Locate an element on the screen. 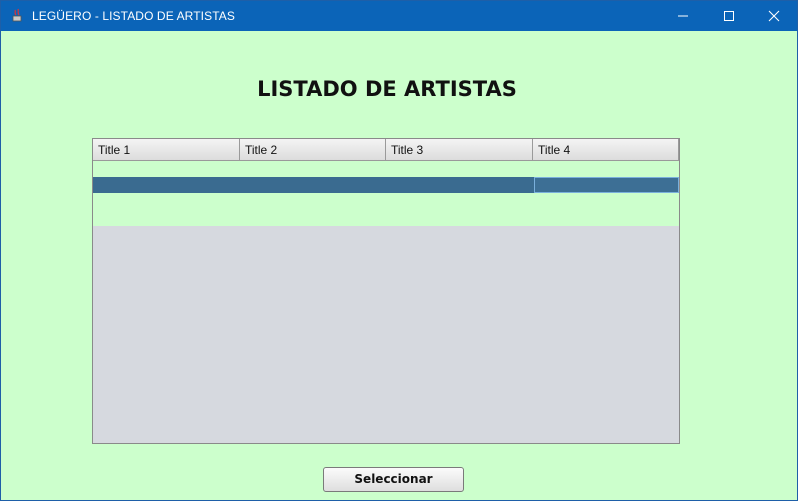 This screenshot has width=798, height=501. close-icon is located at coordinates (774, 16).